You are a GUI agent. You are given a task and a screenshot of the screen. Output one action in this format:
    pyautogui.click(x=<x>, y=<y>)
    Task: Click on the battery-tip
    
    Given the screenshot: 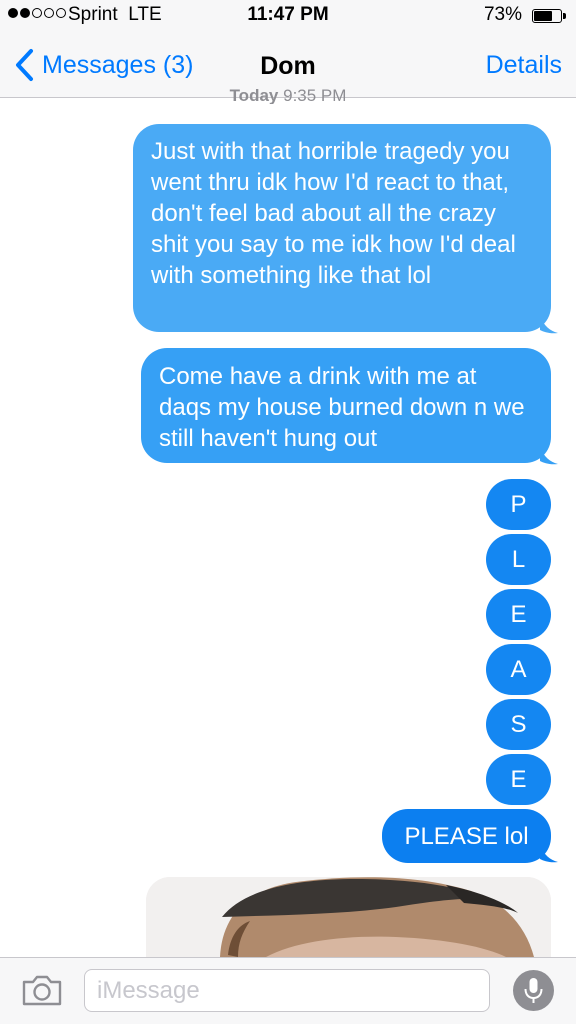 What is the action you would take?
    pyautogui.click(x=564, y=16)
    